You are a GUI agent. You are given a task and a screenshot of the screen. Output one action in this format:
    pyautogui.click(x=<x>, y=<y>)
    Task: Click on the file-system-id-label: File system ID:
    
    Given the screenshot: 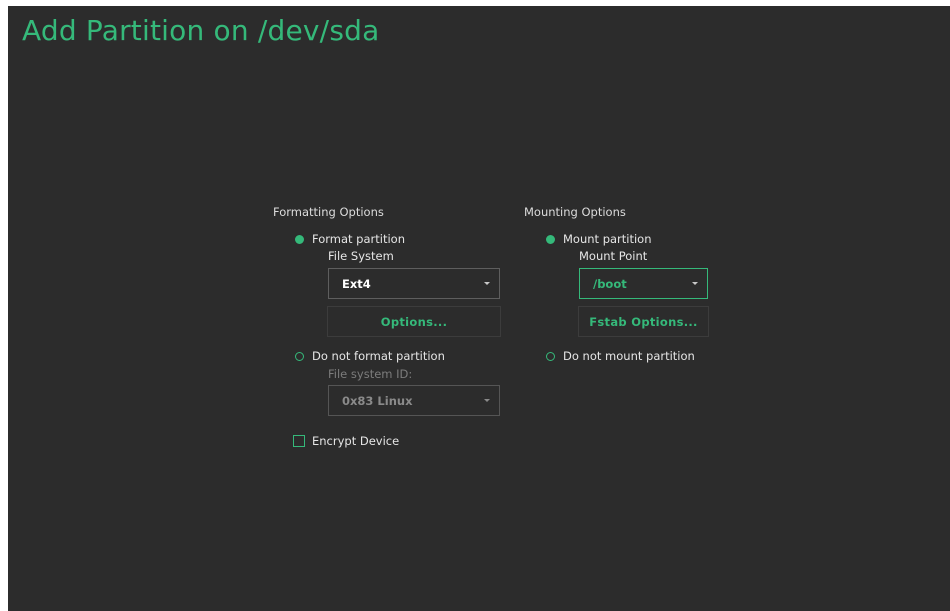 What is the action you would take?
    pyautogui.click(x=370, y=374)
    